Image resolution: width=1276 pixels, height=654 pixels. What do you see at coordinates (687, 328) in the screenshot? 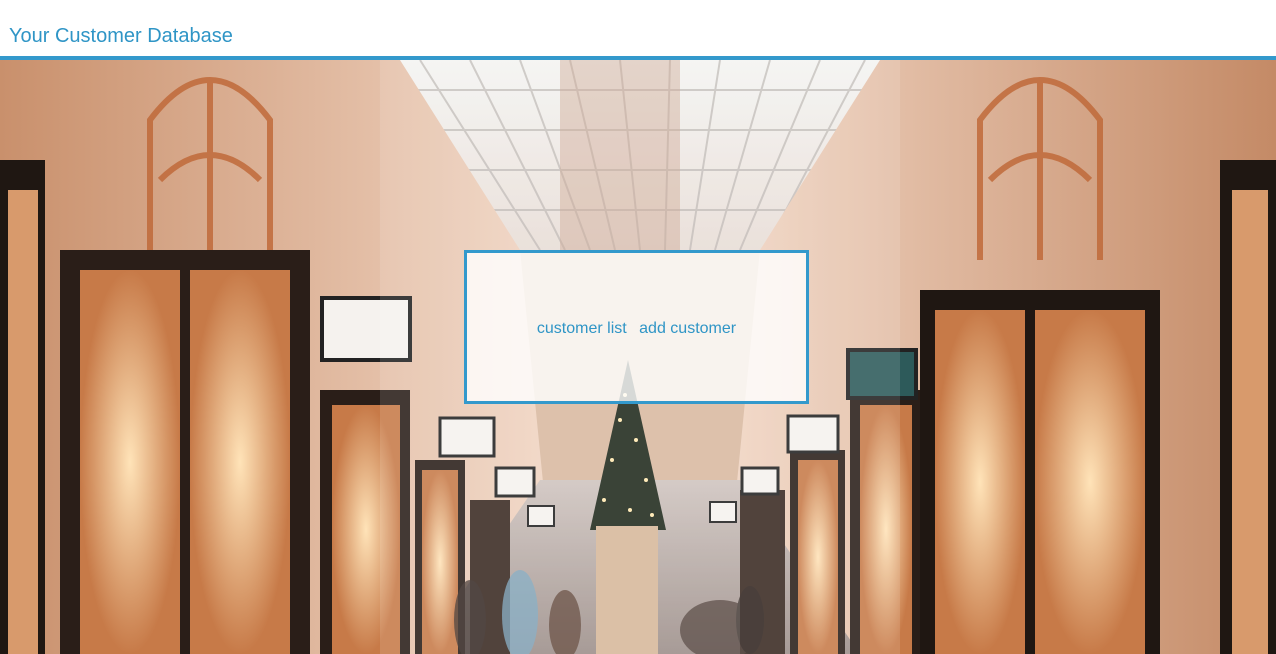
I see `add-customer-link: add customer` at bounding box center [687, 328].